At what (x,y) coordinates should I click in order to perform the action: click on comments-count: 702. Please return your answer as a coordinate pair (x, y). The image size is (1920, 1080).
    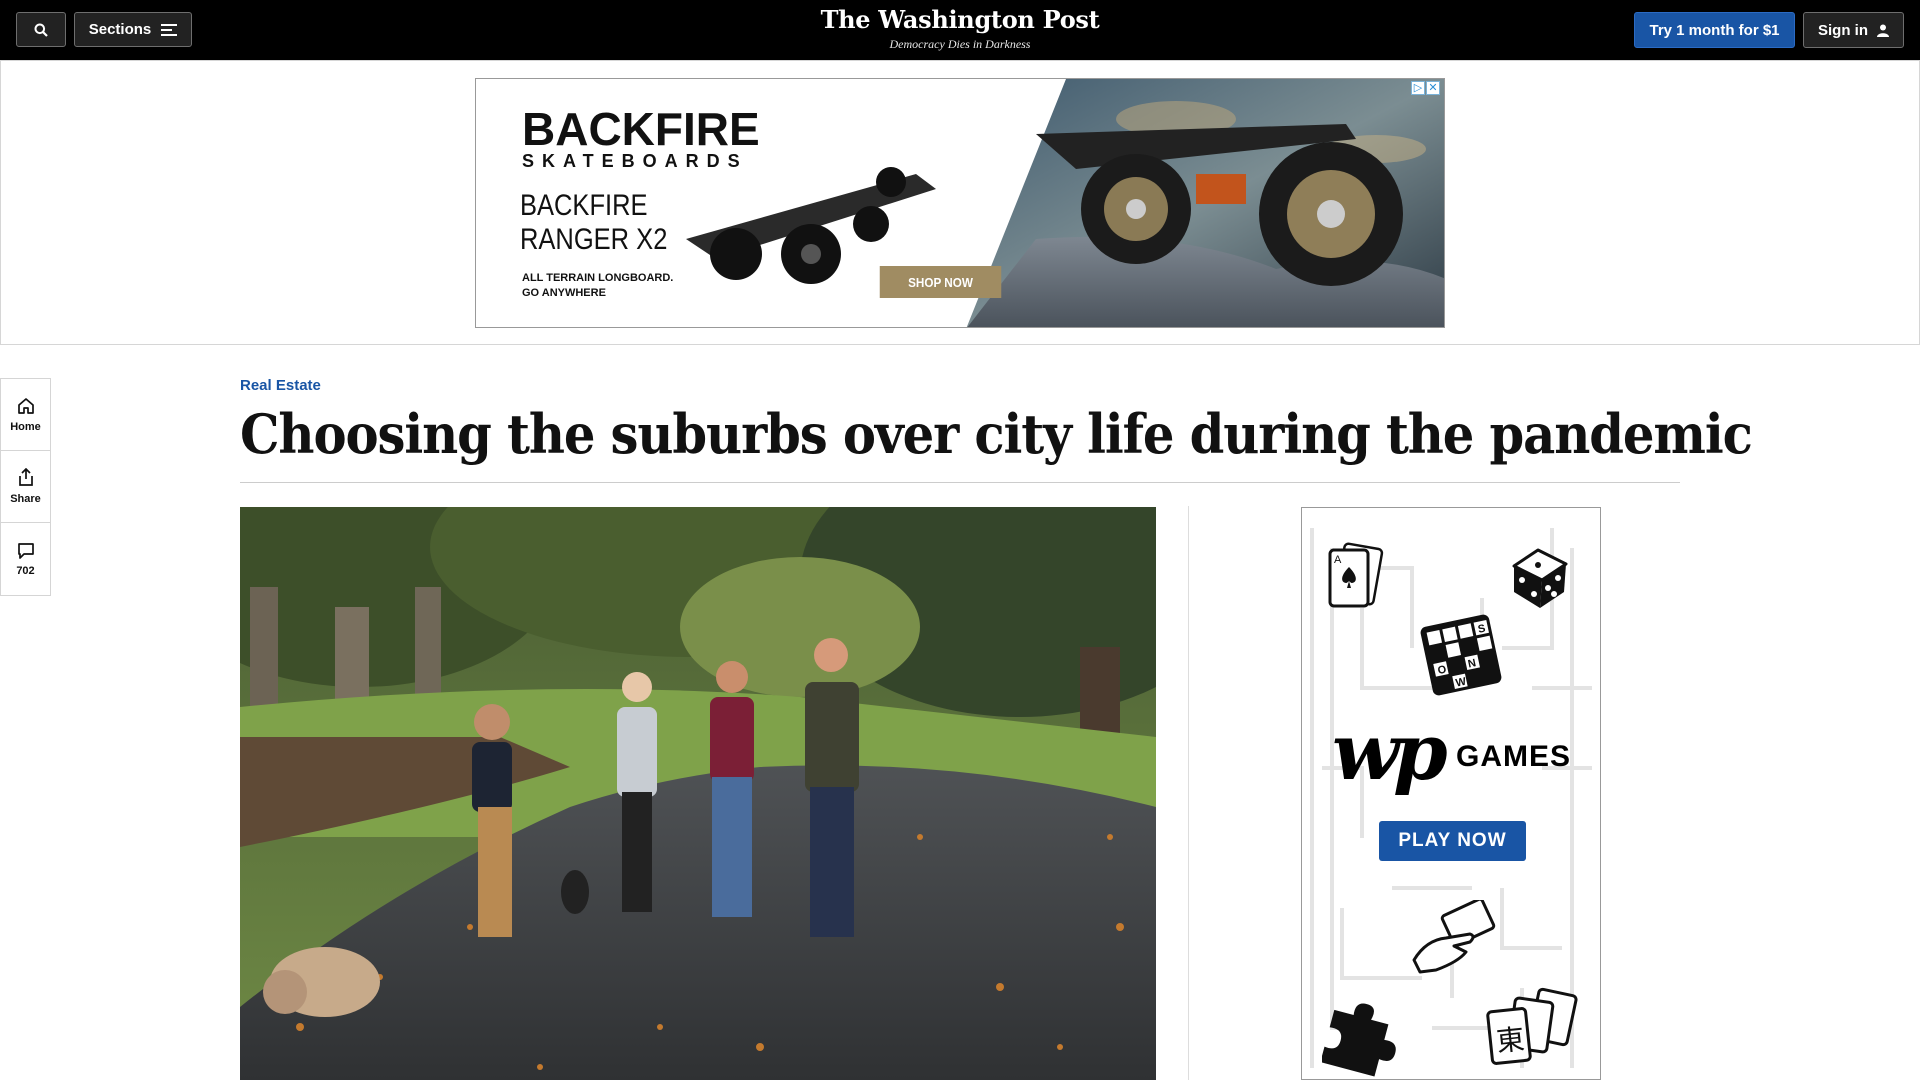
    Looking at the image, I should click on (25, 570).